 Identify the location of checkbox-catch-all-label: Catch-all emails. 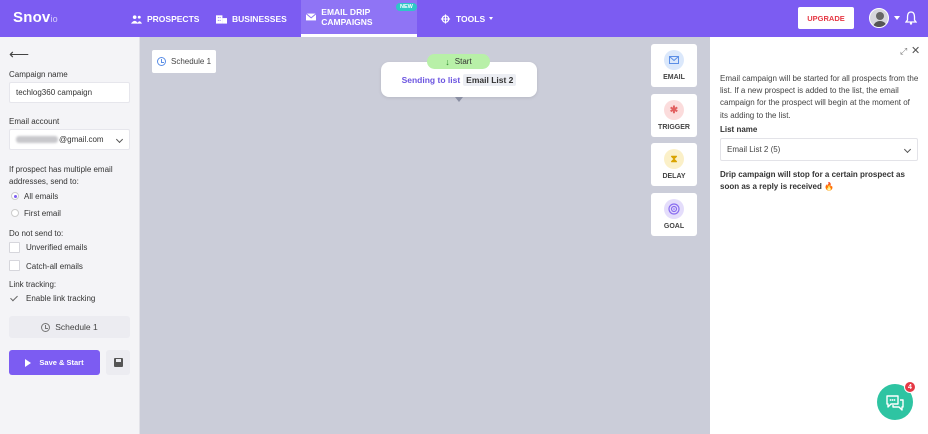
(54, 266).